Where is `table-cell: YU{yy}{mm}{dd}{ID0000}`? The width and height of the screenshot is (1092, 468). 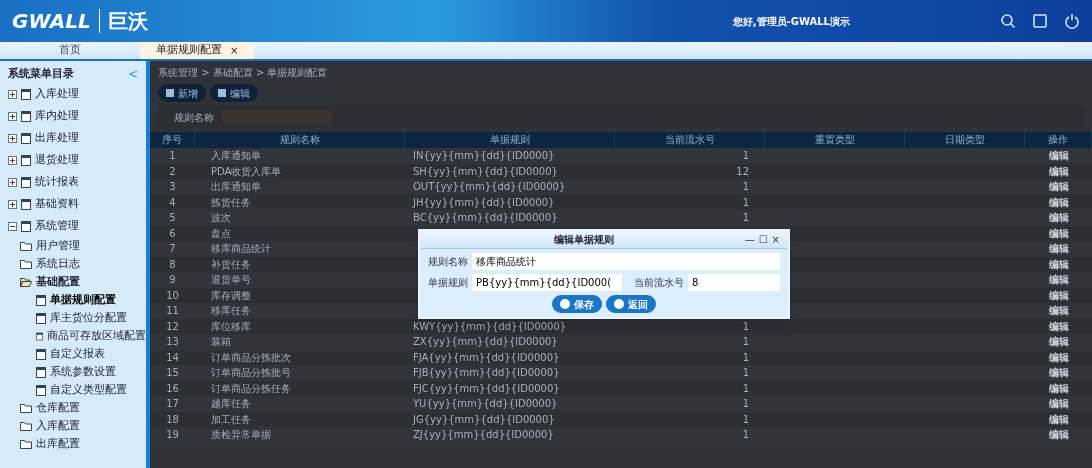 table-cell: YU{yy}{mm}{dd}{ID0000} is located at coordinates (485, 403).